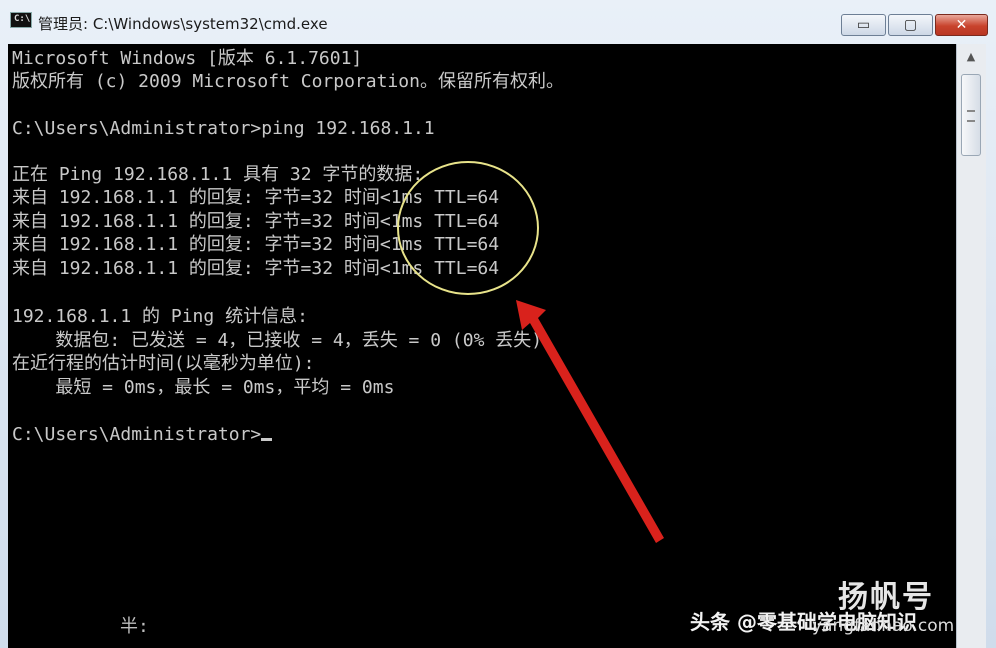  Describe the element at coordinates (883, 626) in the screenshot. I see `url-watermark: yangfanhao.com` at that location.